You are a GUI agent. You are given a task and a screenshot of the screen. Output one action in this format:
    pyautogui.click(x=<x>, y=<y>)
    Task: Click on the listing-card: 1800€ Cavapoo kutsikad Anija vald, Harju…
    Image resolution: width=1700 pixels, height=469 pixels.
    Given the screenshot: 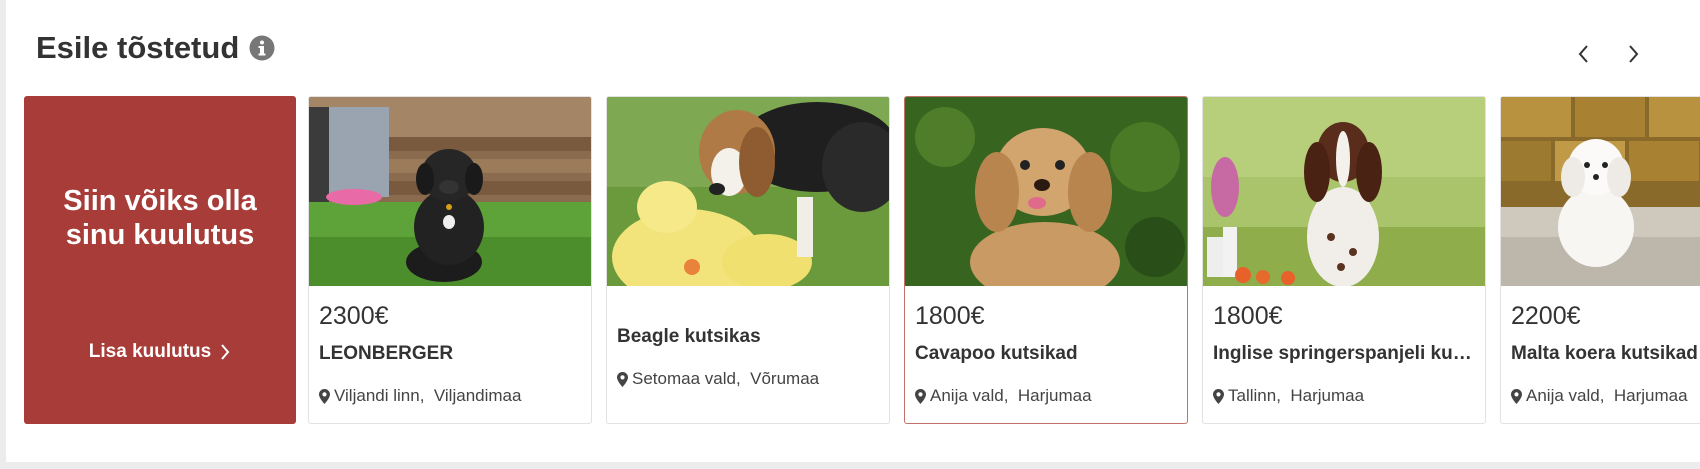 What is the action you would take?
    pyautogui.click(x=1046, y=260)
    